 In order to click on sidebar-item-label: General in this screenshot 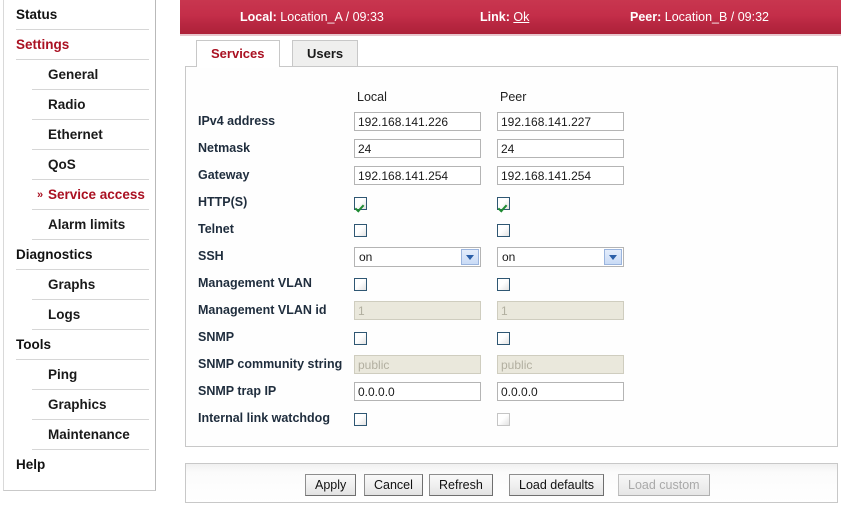, I will do `click(73, 74)`.